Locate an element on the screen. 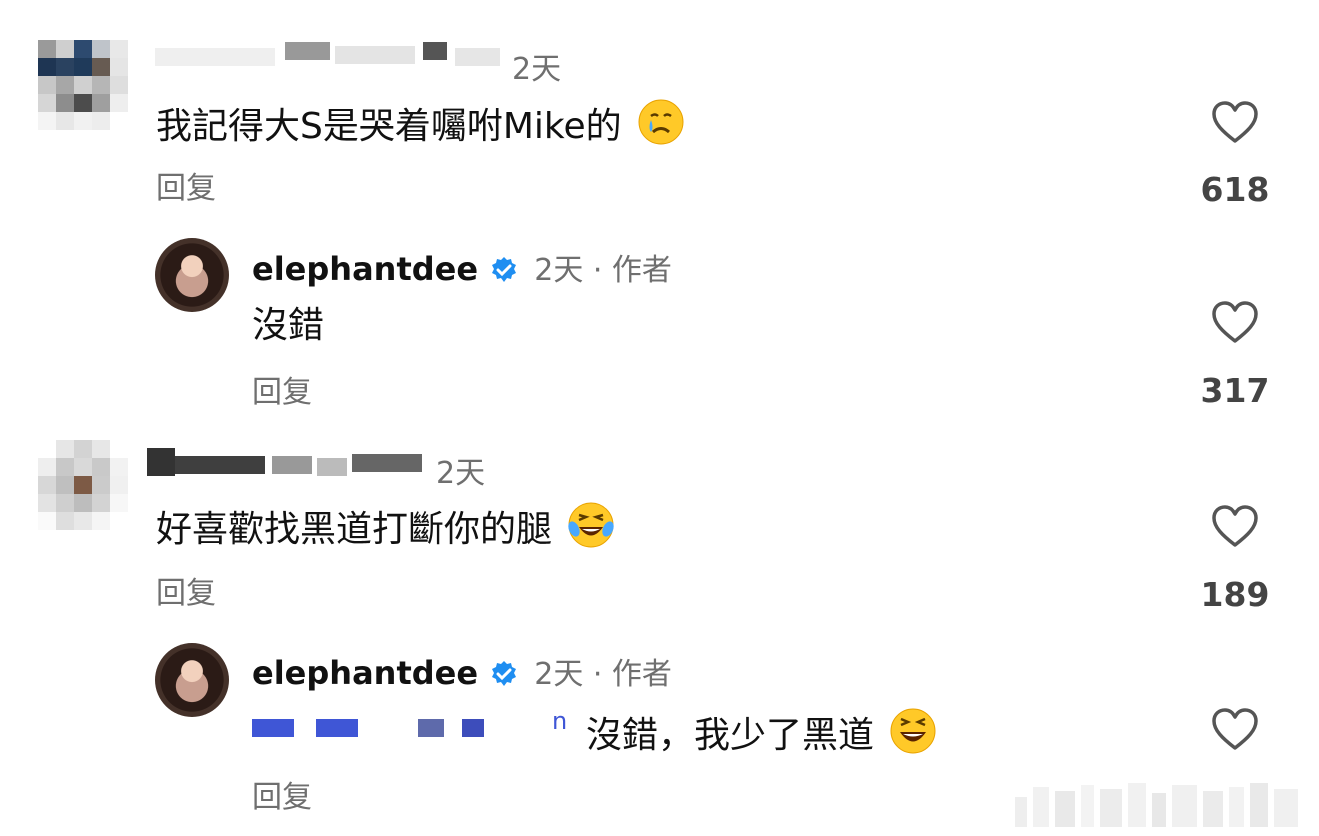 This screenshot has width=1319, height=836. comment-1-like-heart-icon is located at coordinates (1235, 122).